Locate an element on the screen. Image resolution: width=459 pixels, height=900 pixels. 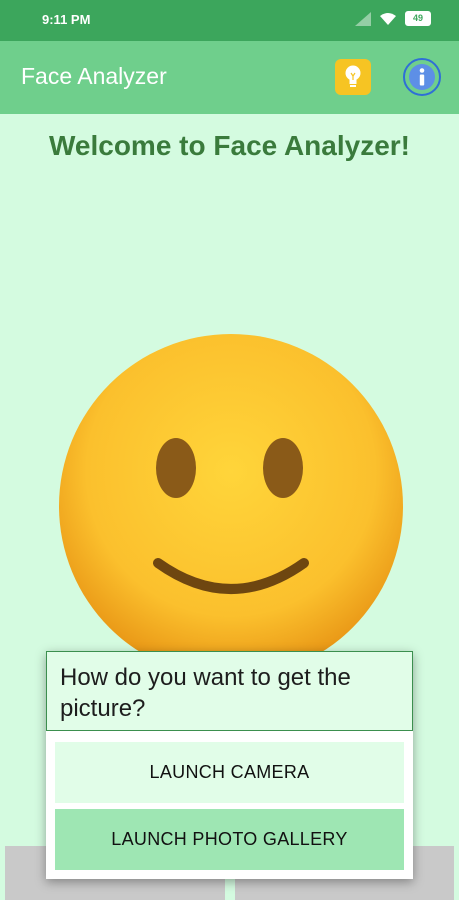
app-title: Face Analyzer is located at coordinates (94, 76).